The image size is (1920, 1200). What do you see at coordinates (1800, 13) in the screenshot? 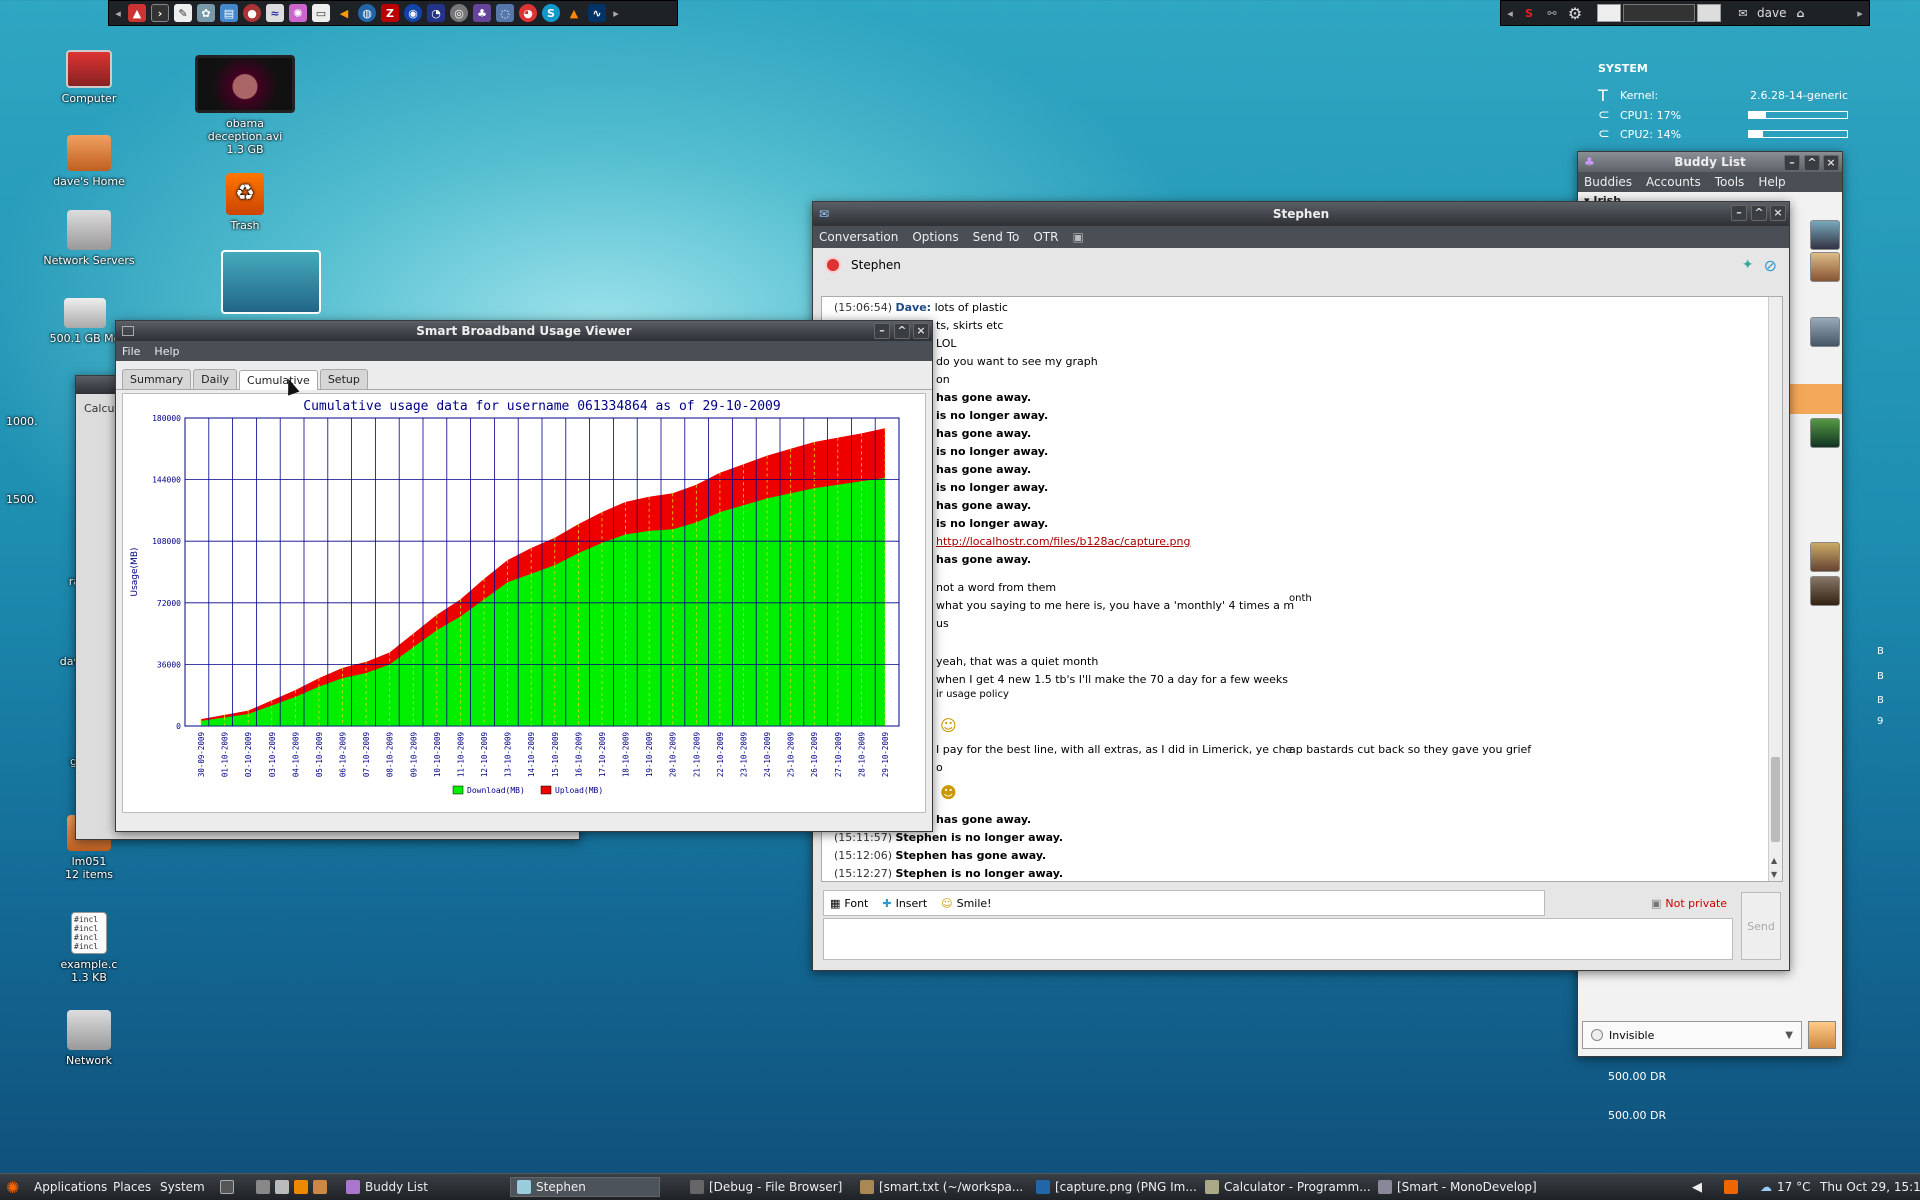
I see `home-icon: ⌂` at bounding box center [1800, 13].